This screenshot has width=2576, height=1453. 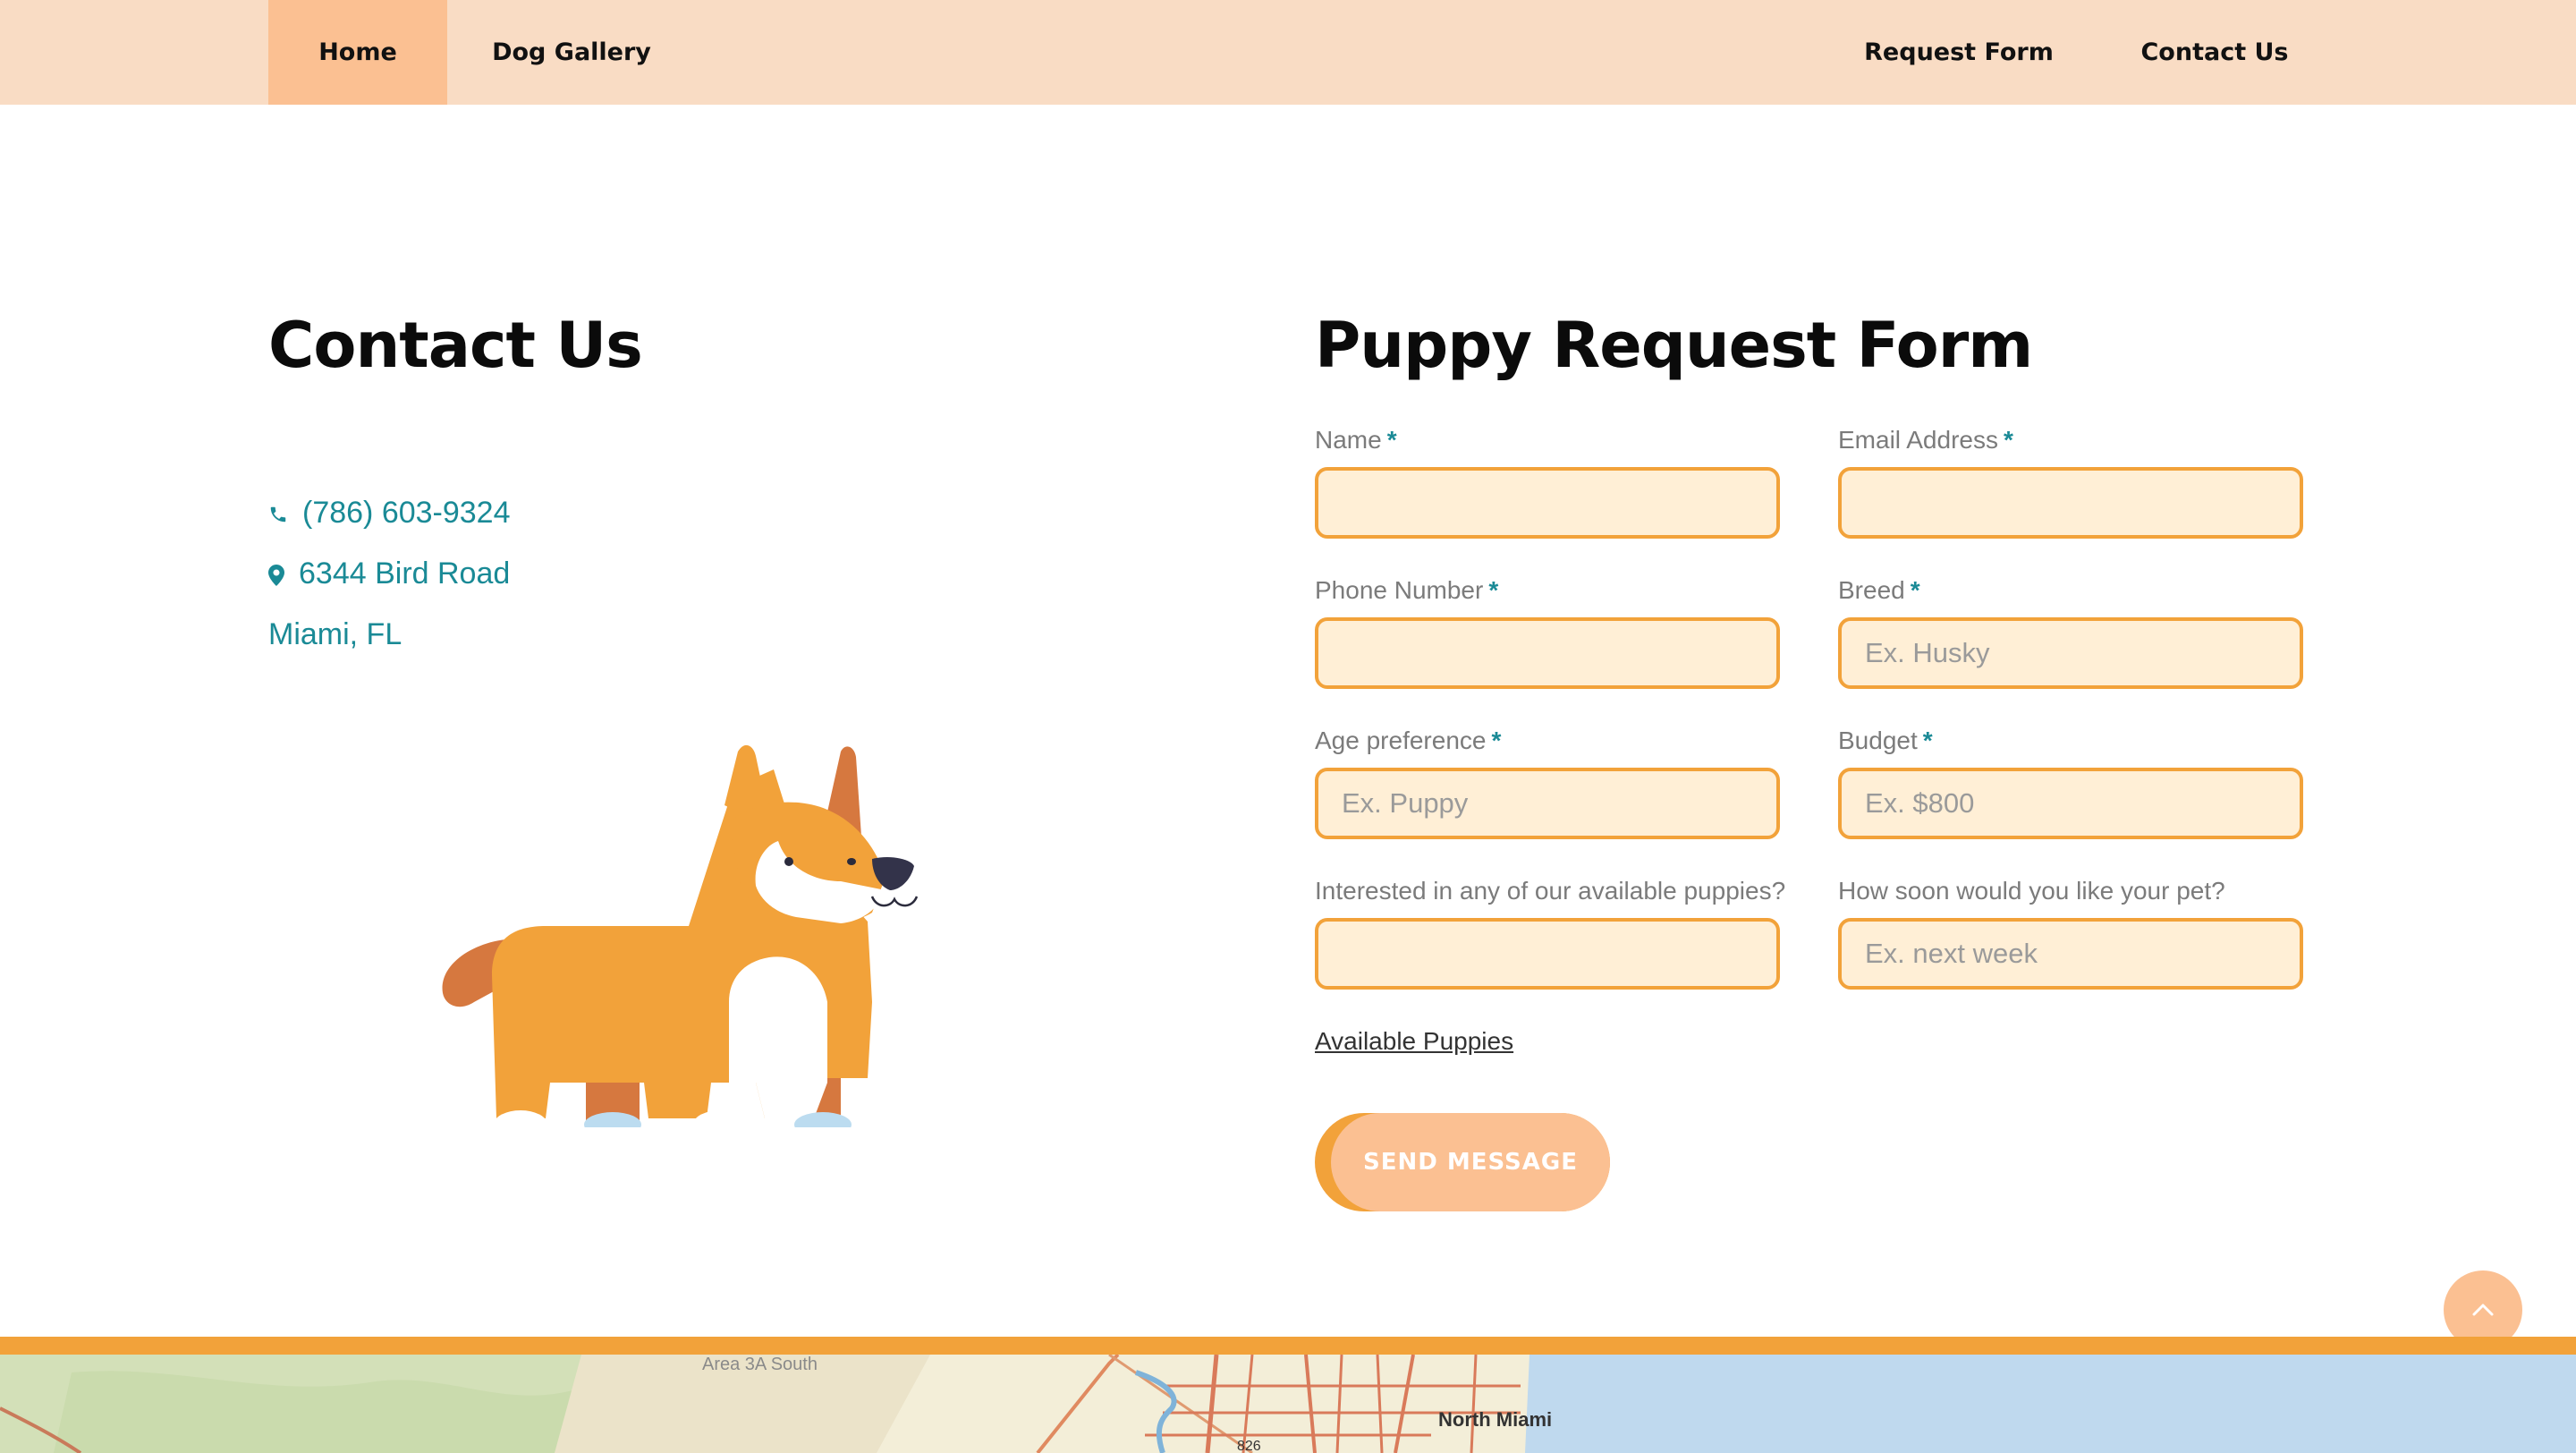 What do you see at coordinates (1547, 653) in the screenshot?
I see `phone-input` at bounding box center [1547, 653].